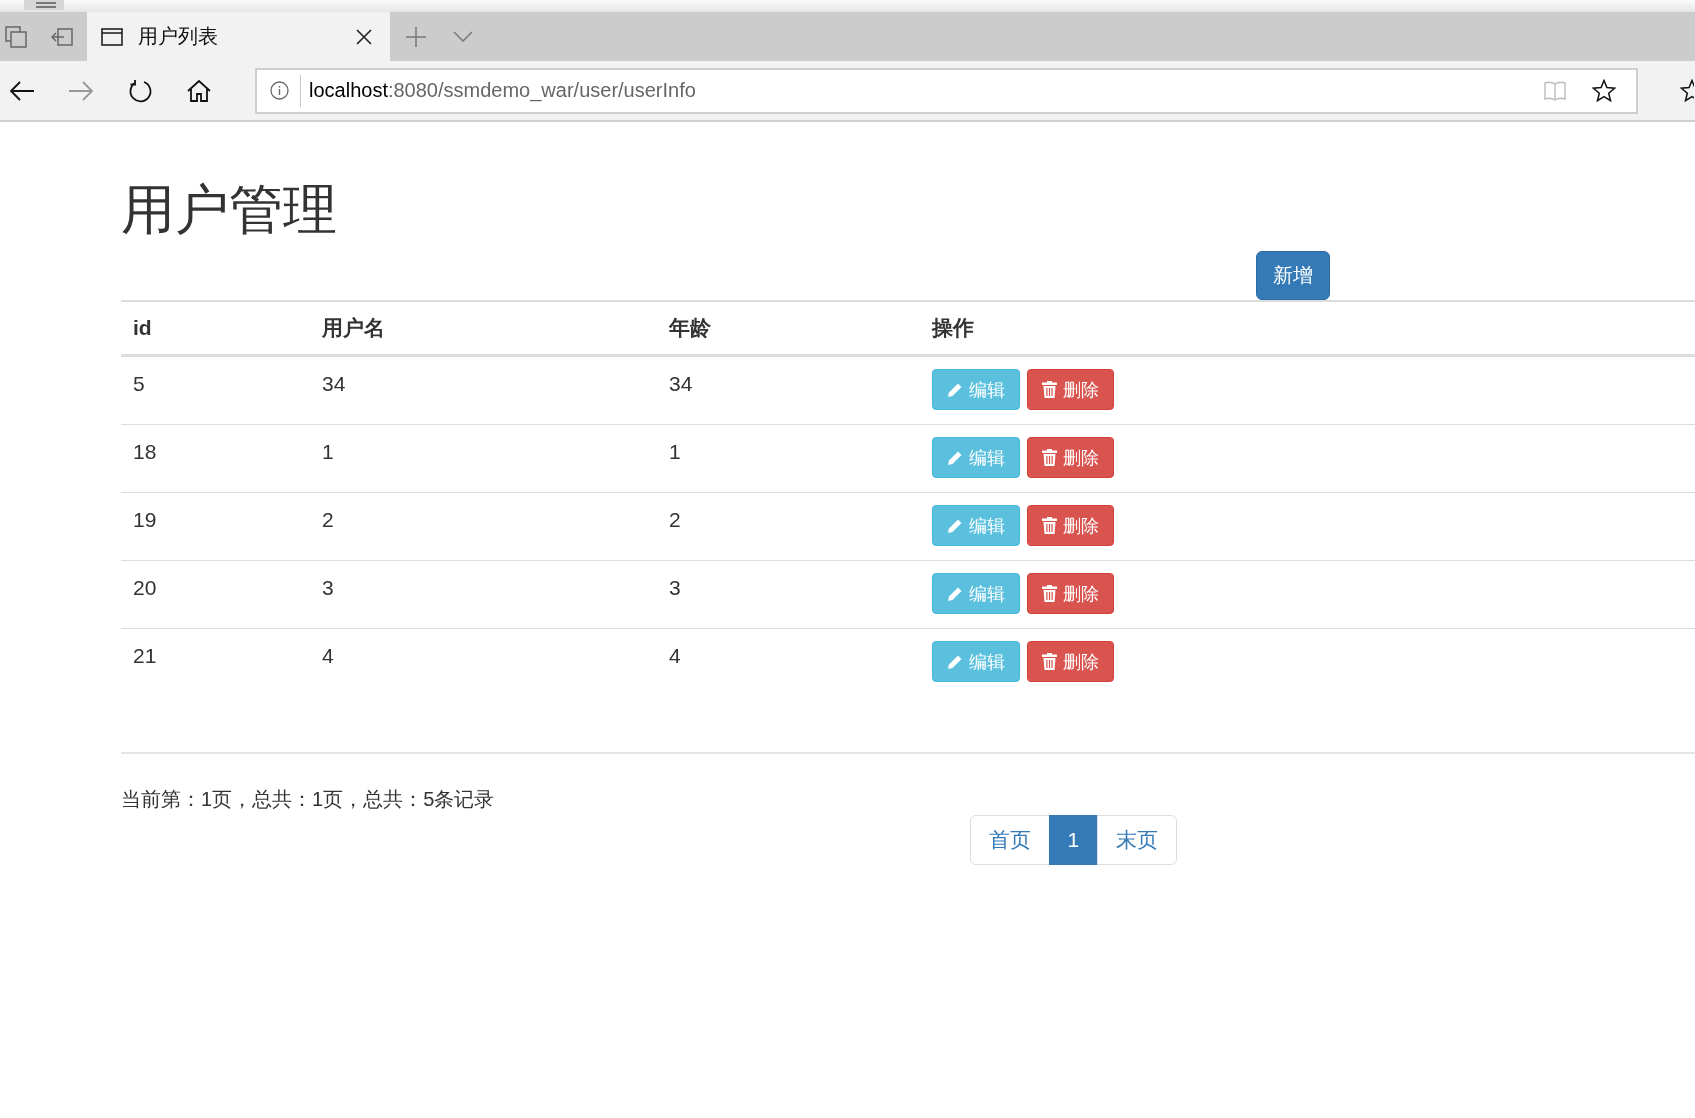 This screenshot has width=1695, height=1118. What do you see at coordinates (502, 90) in the screenshot?
I see `url-text: localhost:8080/ssmdemo_war/user/userInfo` at bounding box center [502, 90].